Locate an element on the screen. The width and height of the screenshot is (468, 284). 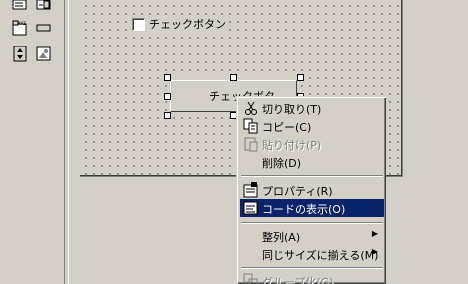
resize-handle-middle-left is located at coordinates (167, 96).